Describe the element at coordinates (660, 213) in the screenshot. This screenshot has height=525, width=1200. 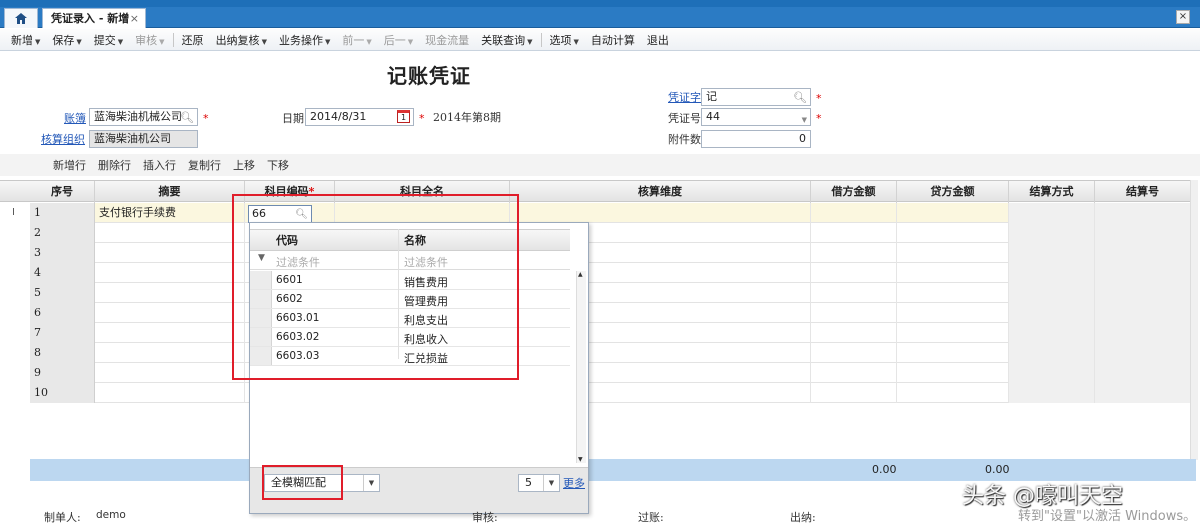
I see `cell-dimension` at that location.